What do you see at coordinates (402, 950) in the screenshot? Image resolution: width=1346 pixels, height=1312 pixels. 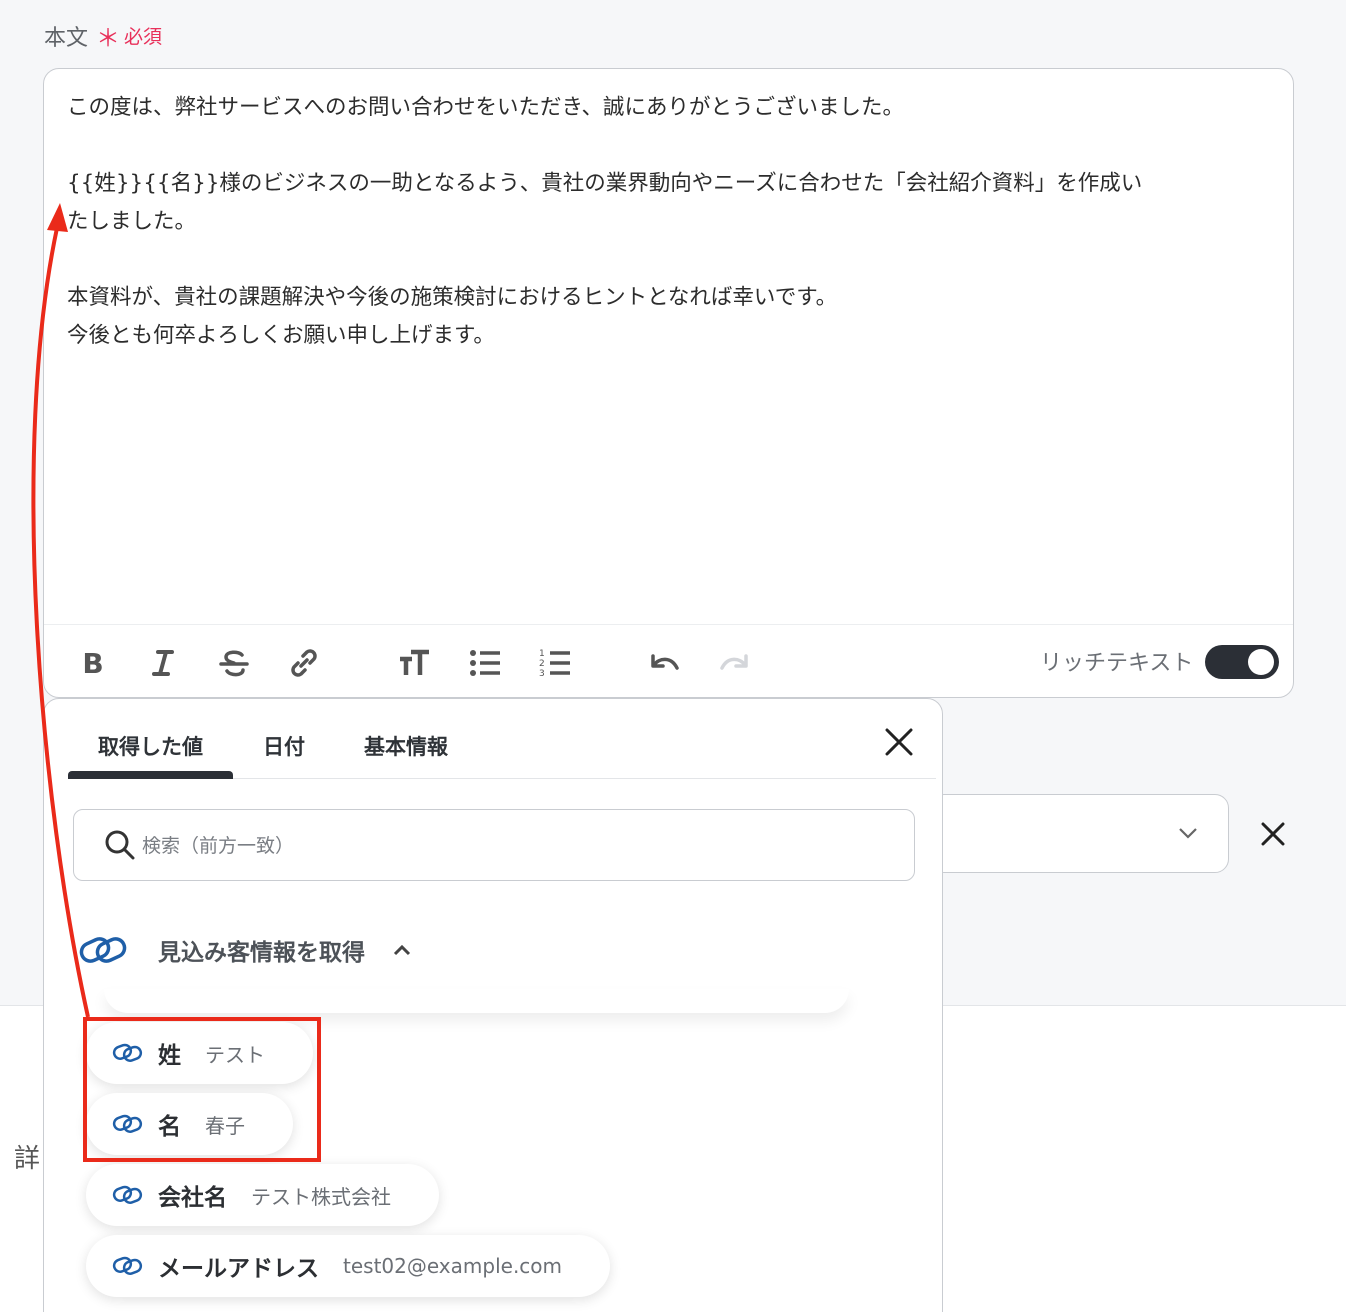 I see `chevron-up-icon` at bounding box center [402, 950].